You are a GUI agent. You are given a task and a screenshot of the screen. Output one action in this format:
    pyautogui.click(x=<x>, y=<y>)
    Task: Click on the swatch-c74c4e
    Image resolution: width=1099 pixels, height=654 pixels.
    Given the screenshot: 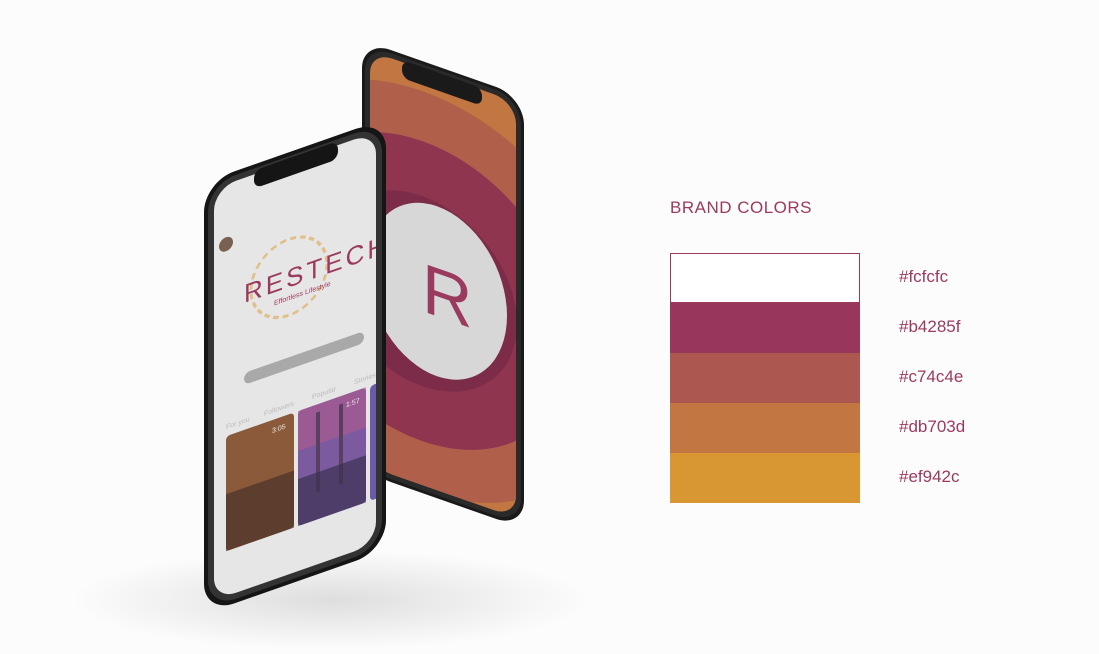 What is the action you would take?
    pyautogui.click(x=765, y=378)
    